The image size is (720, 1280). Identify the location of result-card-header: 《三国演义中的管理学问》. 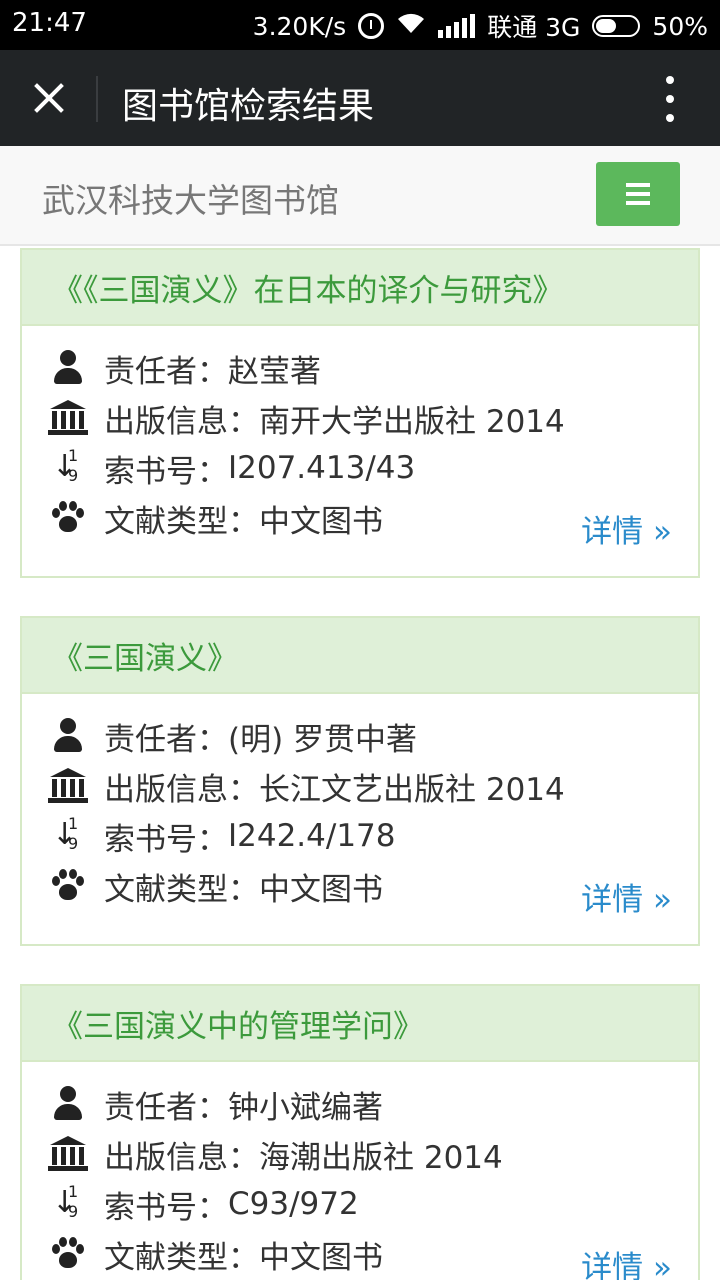
(360, 1024).